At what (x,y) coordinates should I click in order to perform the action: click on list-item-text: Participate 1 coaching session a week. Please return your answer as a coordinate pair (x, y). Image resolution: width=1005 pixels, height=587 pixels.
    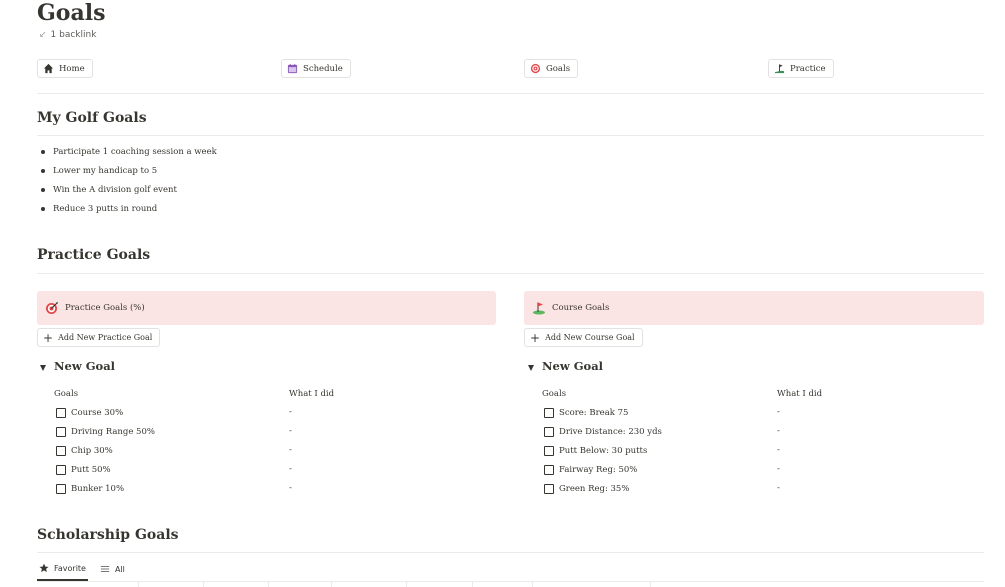
    Looking at the image, I should click on (135, 151).